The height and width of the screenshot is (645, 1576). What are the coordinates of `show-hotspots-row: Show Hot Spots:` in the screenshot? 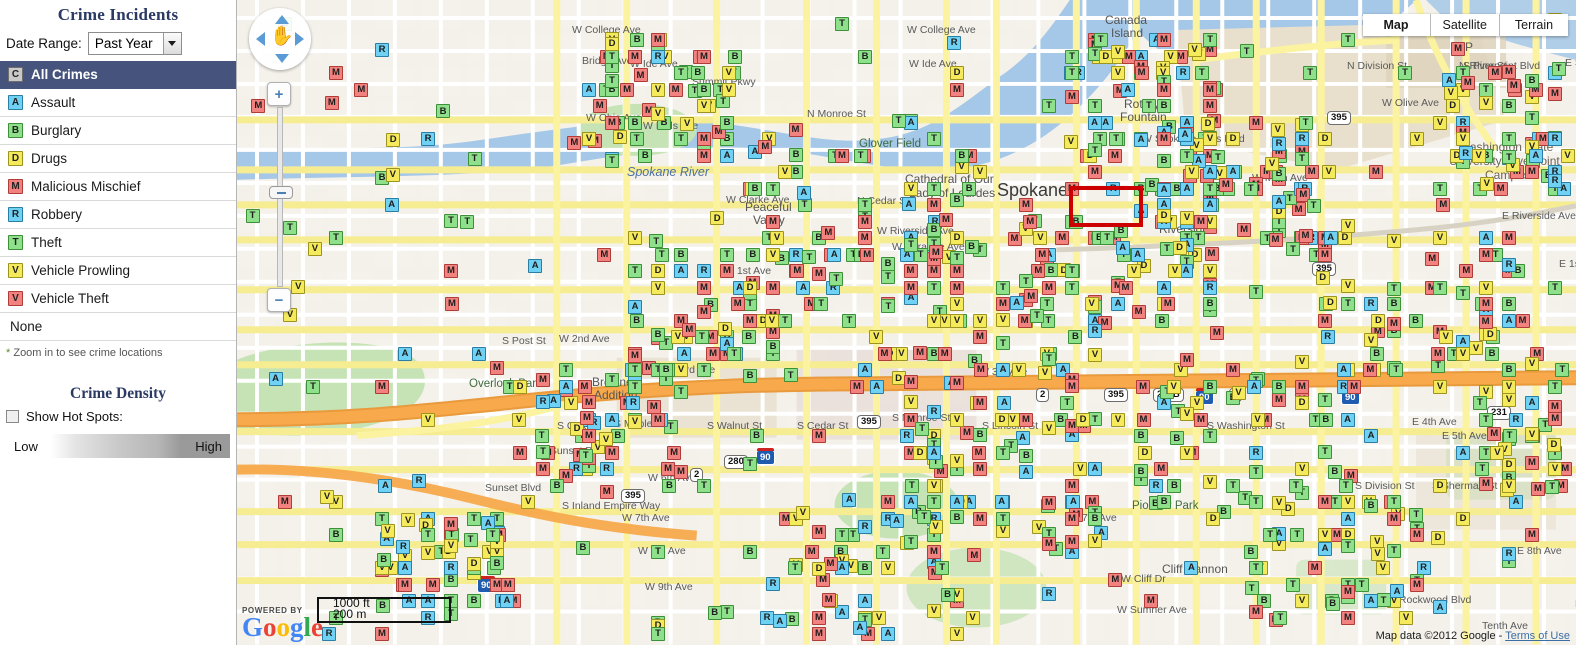 It's located at (118, 419).